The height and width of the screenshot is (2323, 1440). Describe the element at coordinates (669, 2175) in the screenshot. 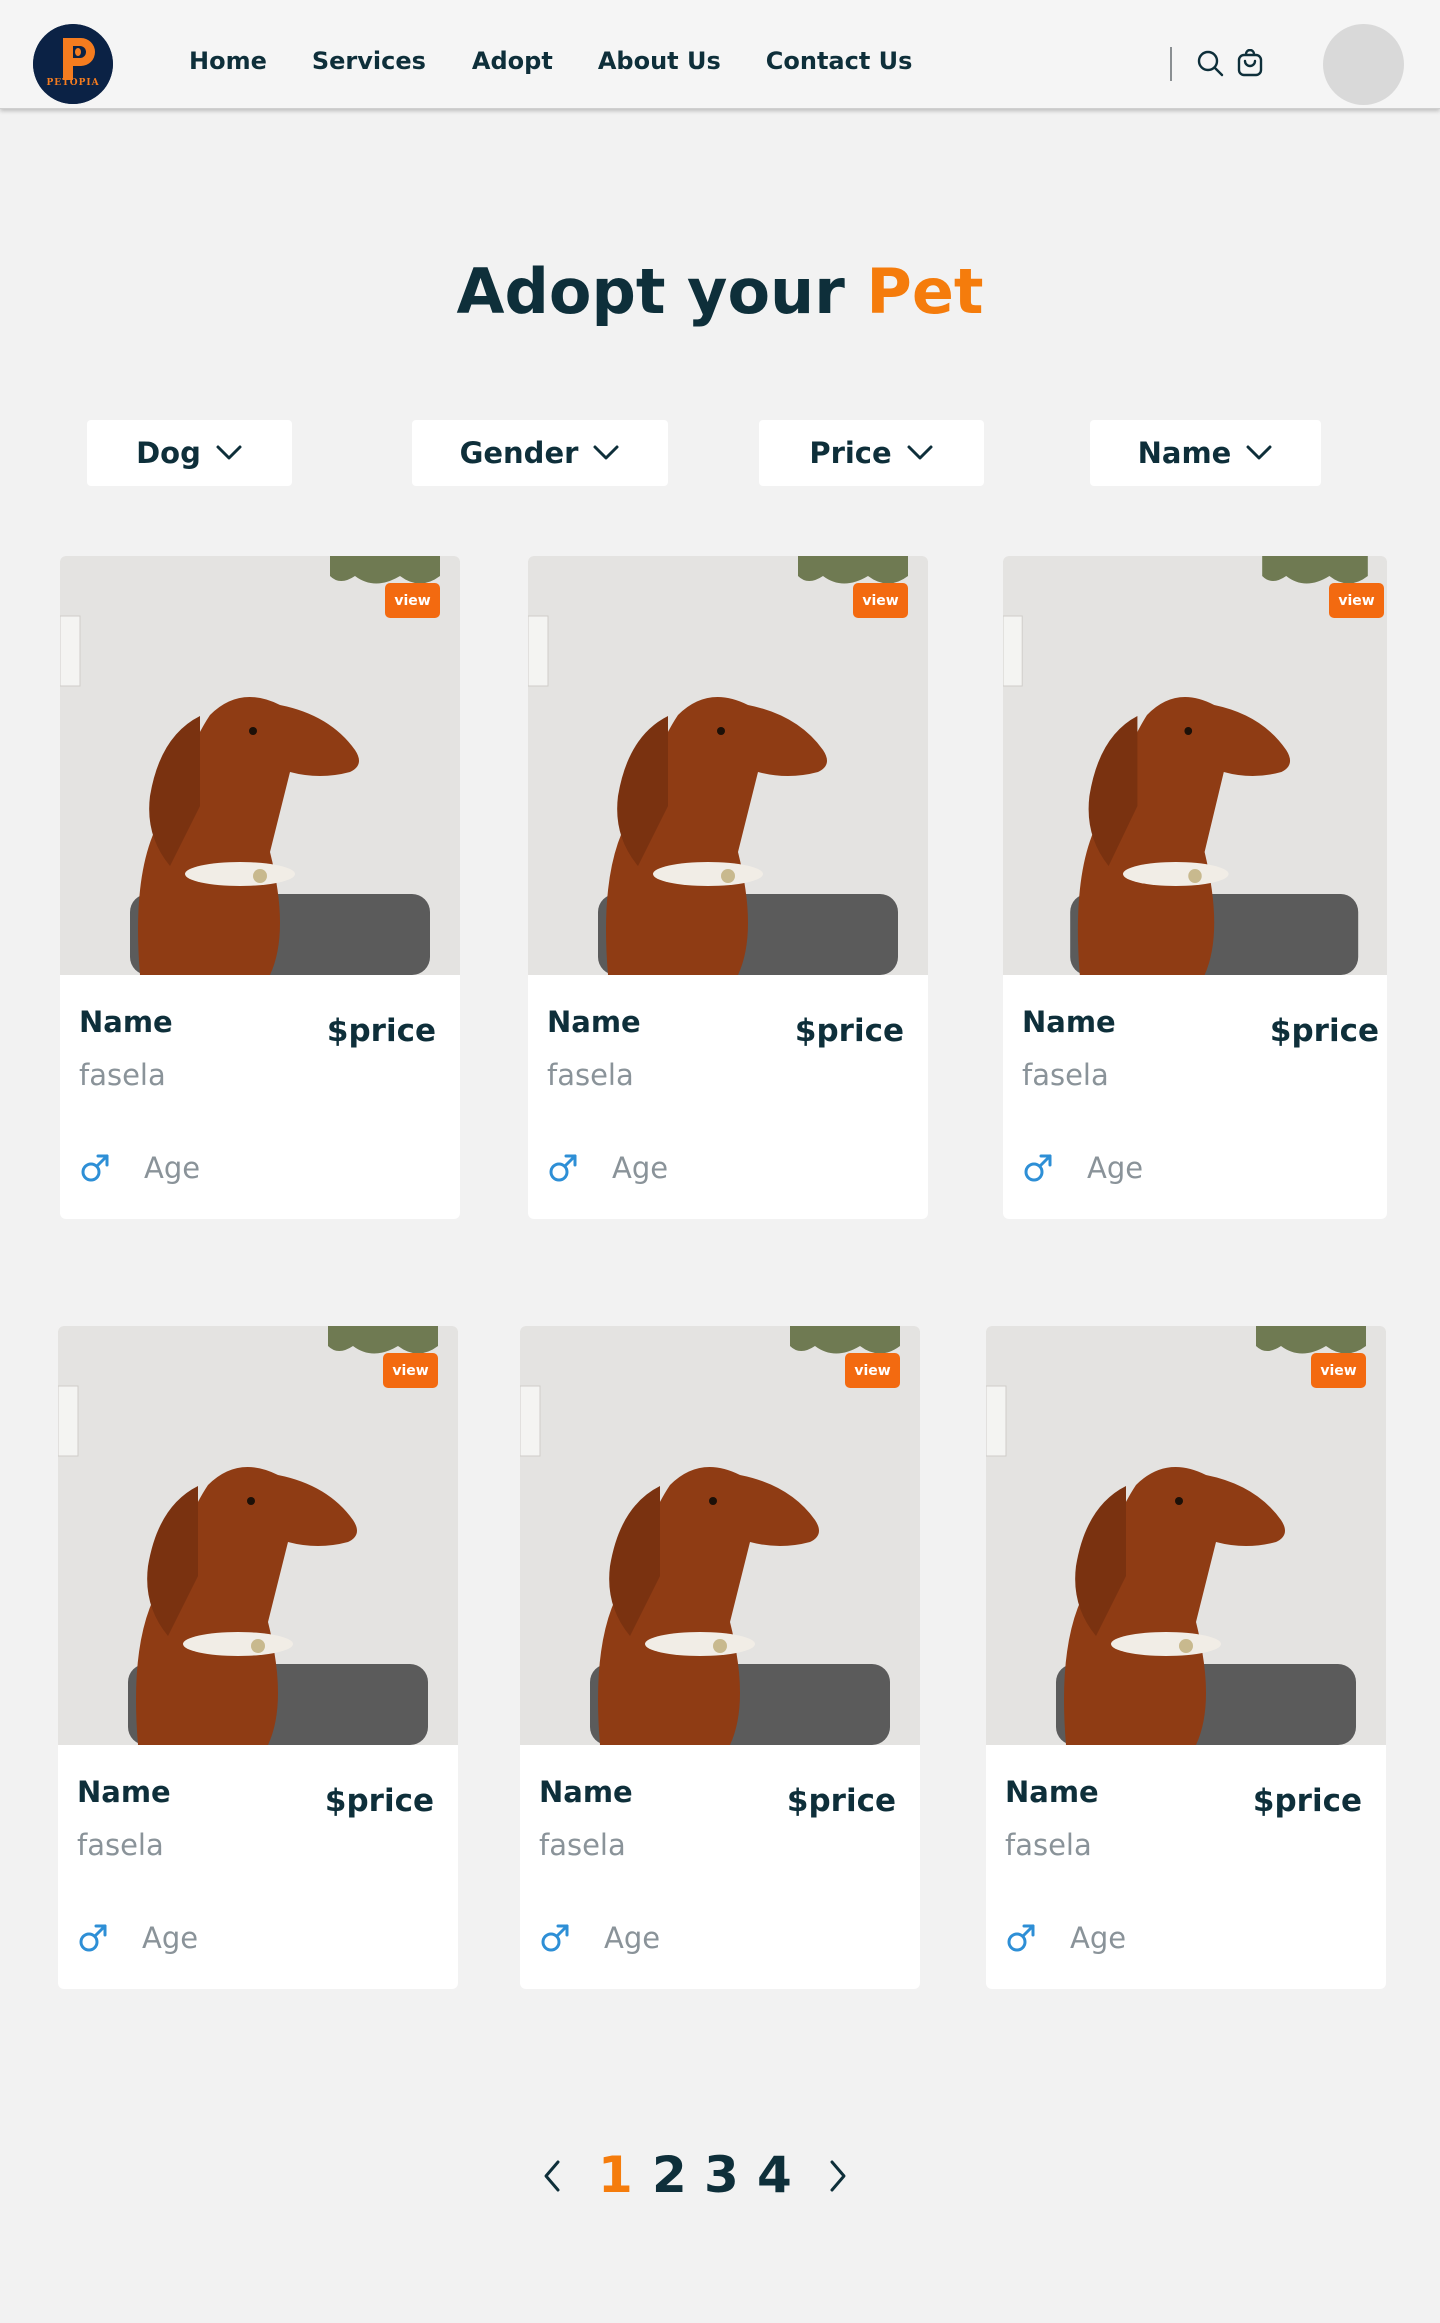

I see `page-2-button: 2` at that location.